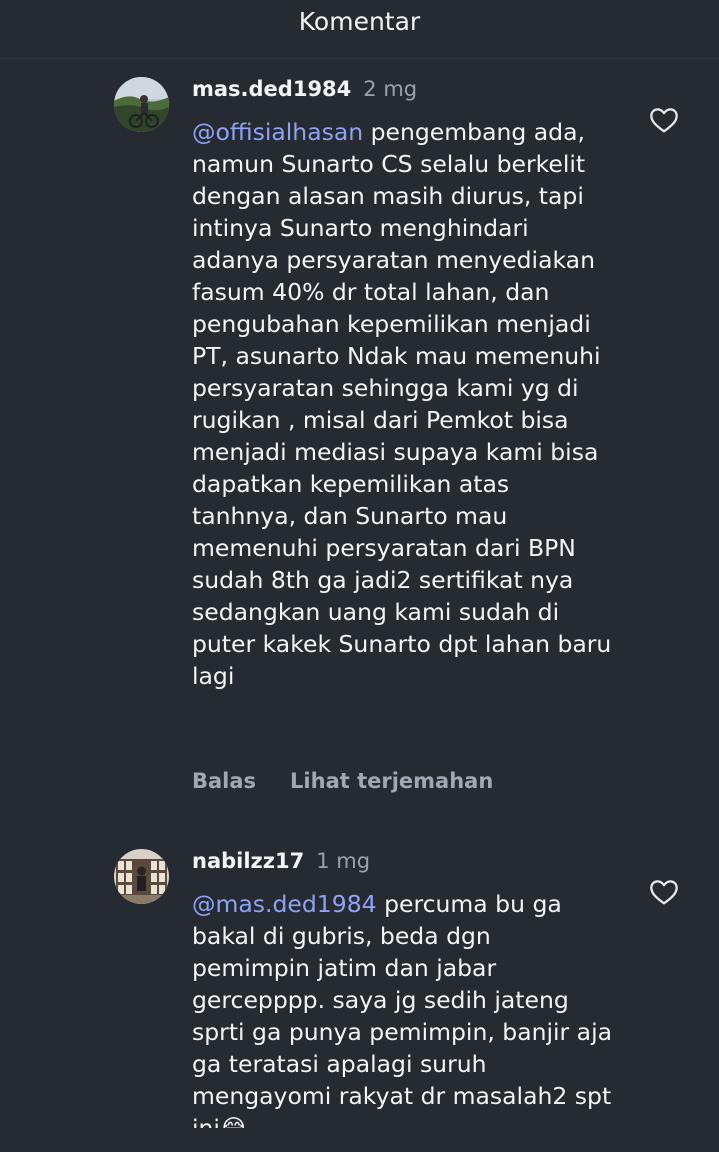 Image resolution: width=719 pixels, height=1152 pixels. I want to click on comment-actions: Balas Lihat terjemahan, so click(342, 781).